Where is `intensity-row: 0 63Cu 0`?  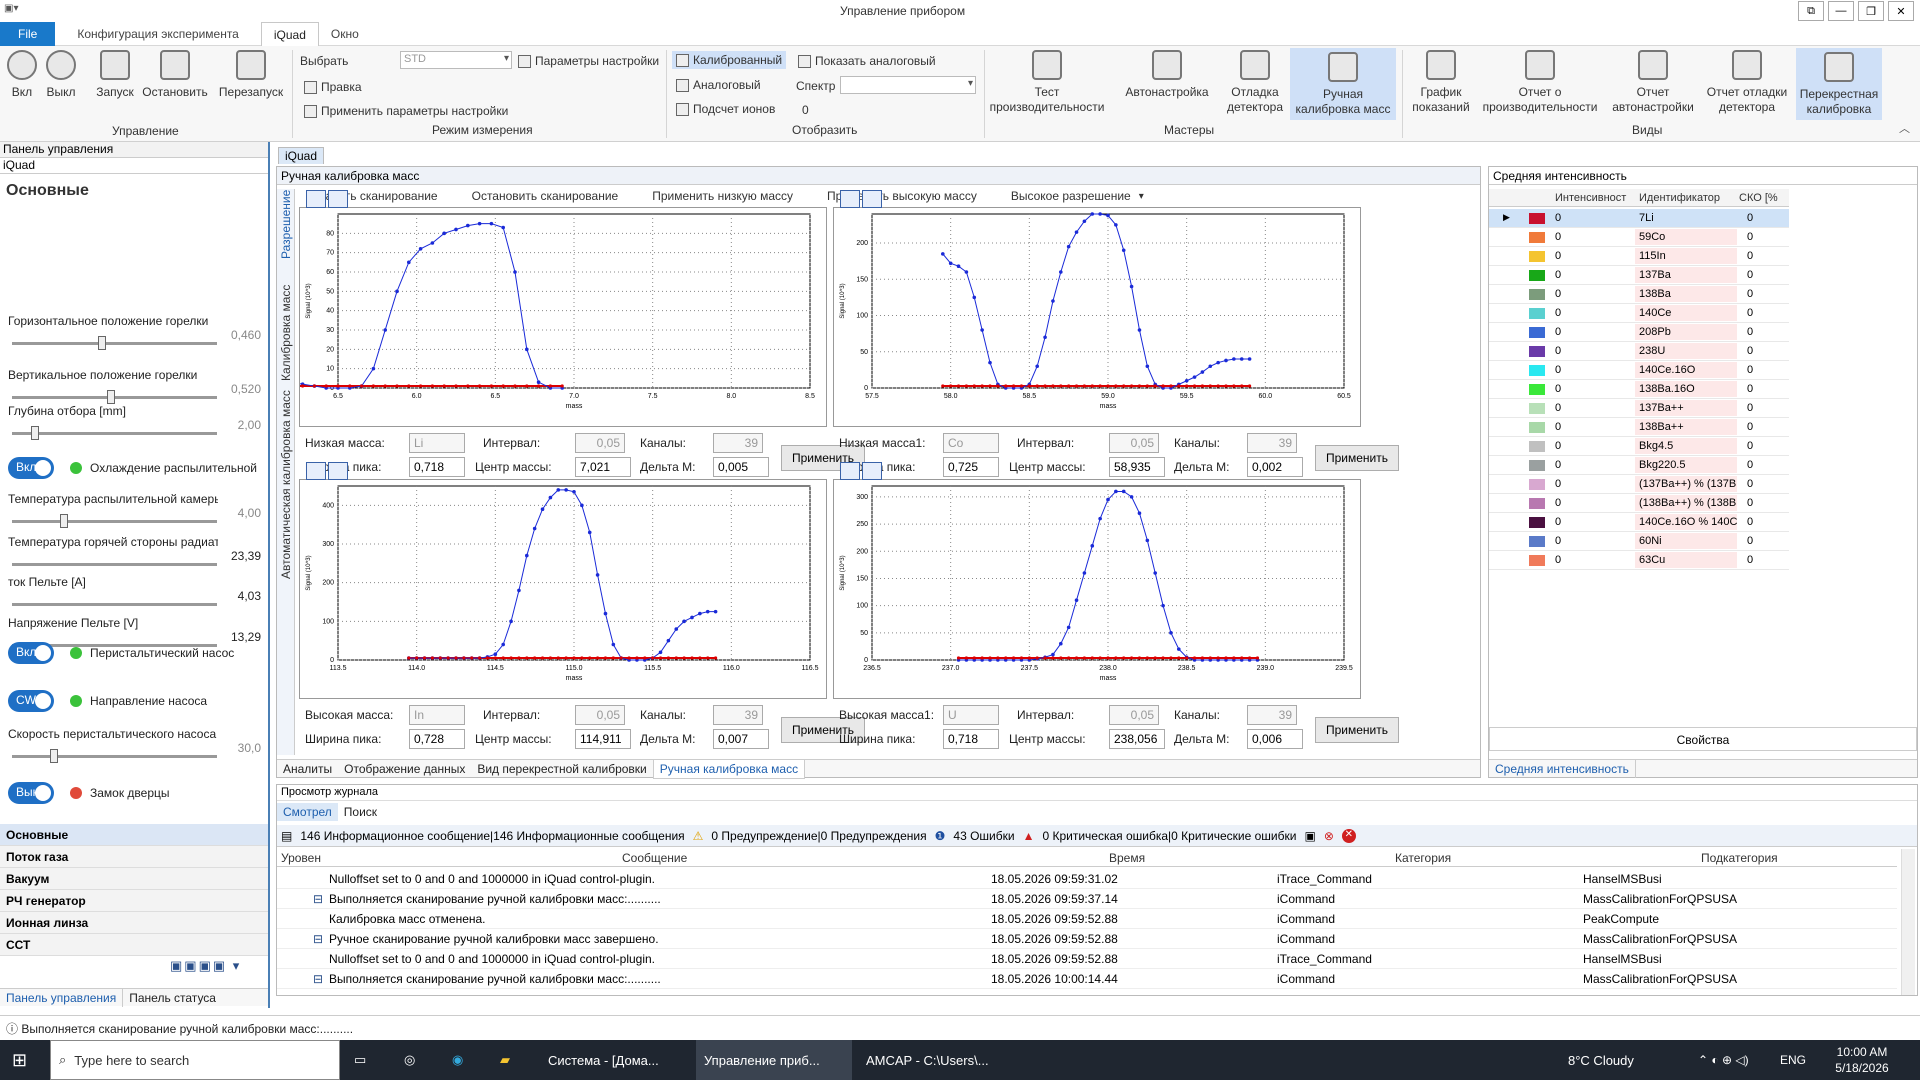 intensity-row: 0 63Cu 0 is located at coordinates (1639, 560).